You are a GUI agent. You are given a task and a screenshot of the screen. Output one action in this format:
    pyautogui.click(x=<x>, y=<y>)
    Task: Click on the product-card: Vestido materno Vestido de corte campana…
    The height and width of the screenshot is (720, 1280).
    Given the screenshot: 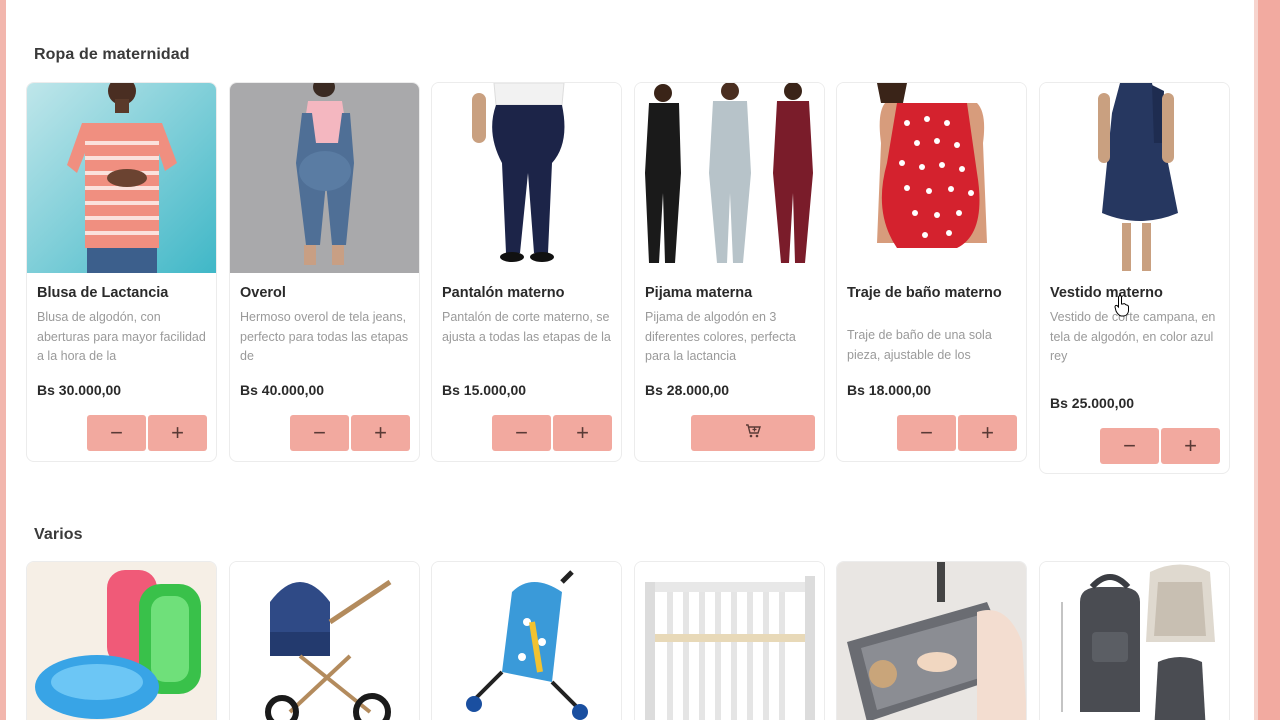 What is the action you would take?
    pyautogui.click(x=1134, y=278)
    